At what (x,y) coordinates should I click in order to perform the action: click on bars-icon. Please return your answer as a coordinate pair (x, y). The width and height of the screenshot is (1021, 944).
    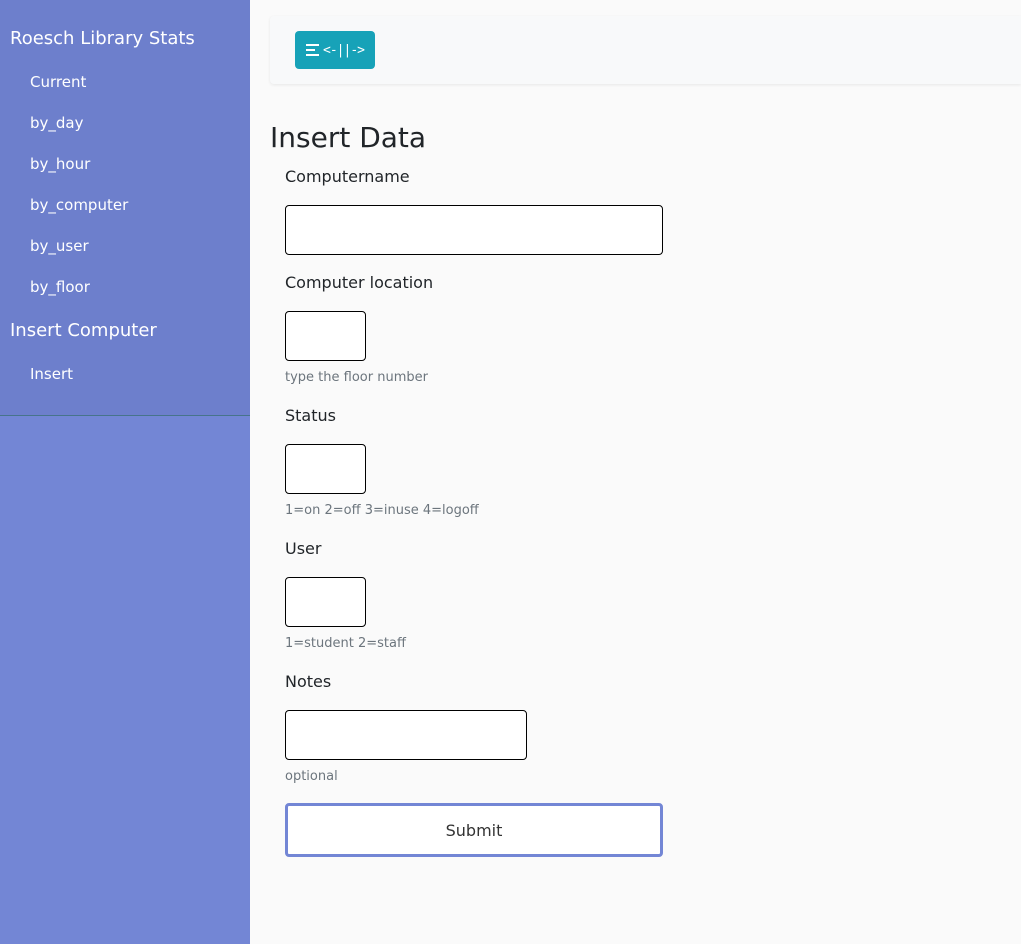
    Looking at the image, I should click on (313, 50).